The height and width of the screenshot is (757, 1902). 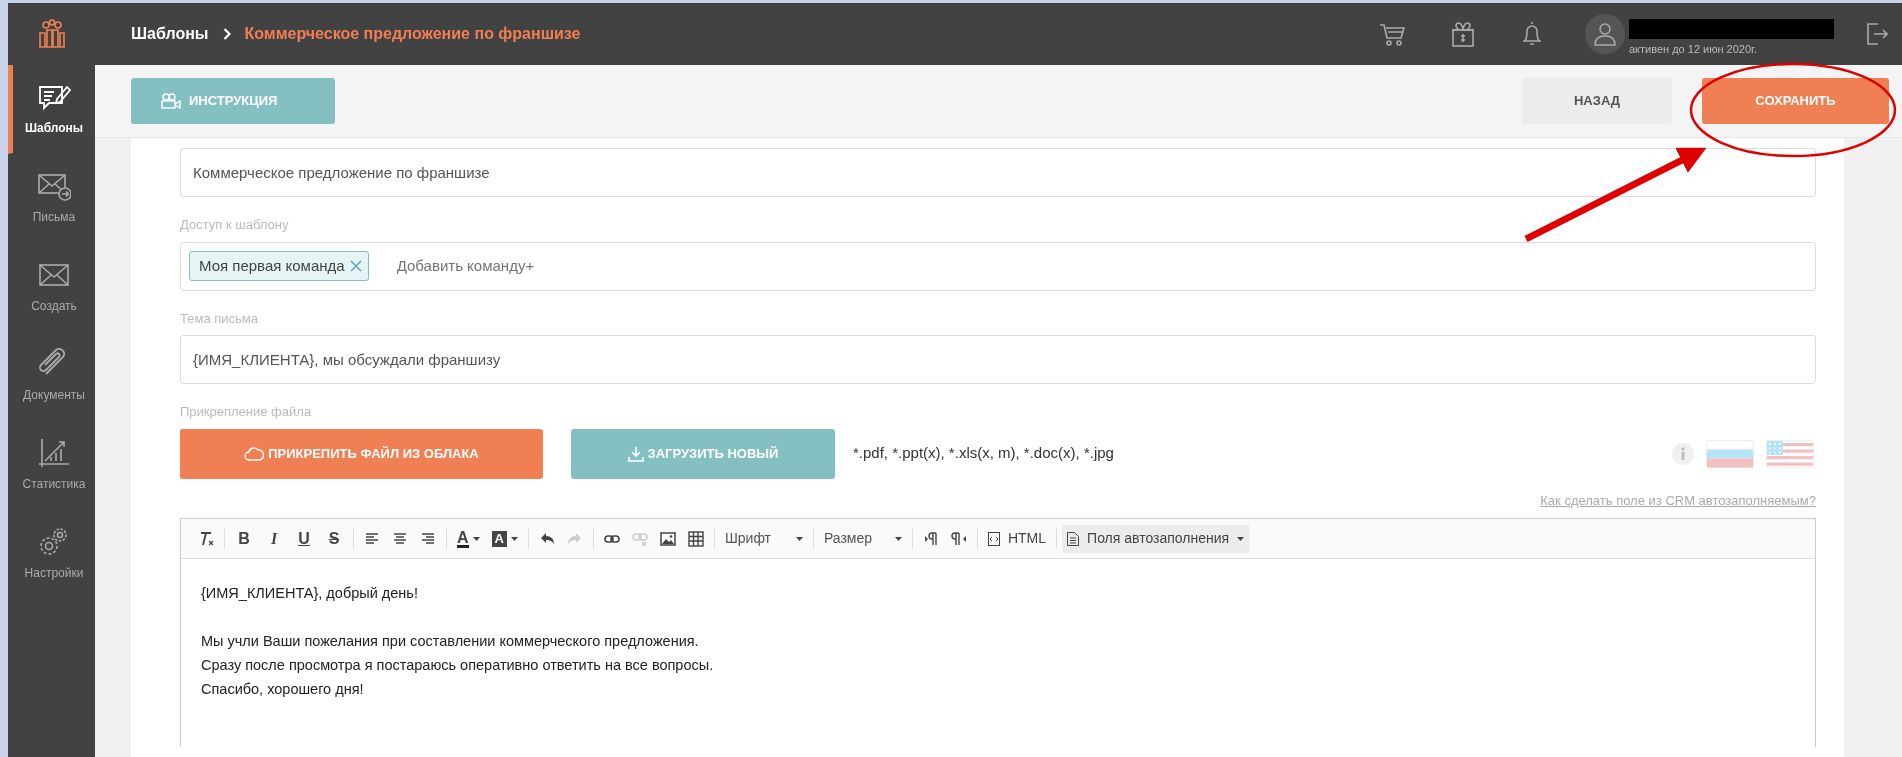 What do you see at coordinates (244, 538) in the screenshot?
I see `format-button: B` at bounding box center [244, 538].